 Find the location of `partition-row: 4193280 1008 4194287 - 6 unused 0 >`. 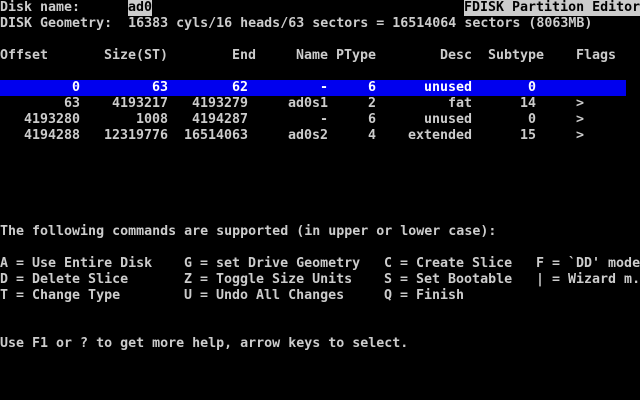

partition-row: 4193280 1008 4194287 - 6 unused 0 > is located at coordinates (320, 120).